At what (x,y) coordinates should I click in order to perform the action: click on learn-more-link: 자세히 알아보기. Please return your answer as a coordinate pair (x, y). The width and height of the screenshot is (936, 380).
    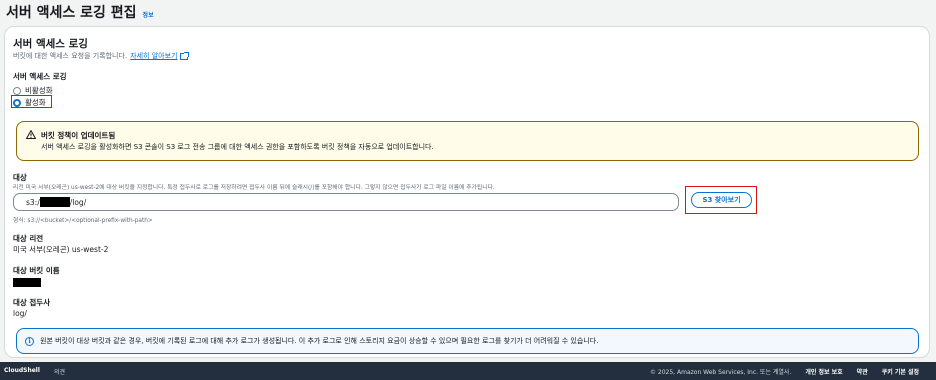
    Looking at the image, I should click on (153, 56).